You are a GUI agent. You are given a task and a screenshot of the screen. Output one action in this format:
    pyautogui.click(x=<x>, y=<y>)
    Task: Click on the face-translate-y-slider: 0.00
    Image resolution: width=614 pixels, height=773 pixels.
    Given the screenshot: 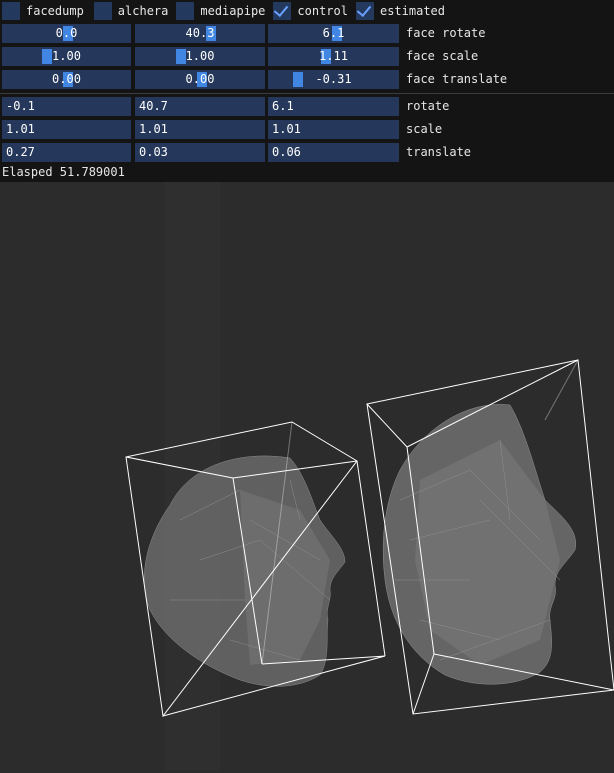 What is the action you would take?
    pyautogui.click(x=200, y=79)
    